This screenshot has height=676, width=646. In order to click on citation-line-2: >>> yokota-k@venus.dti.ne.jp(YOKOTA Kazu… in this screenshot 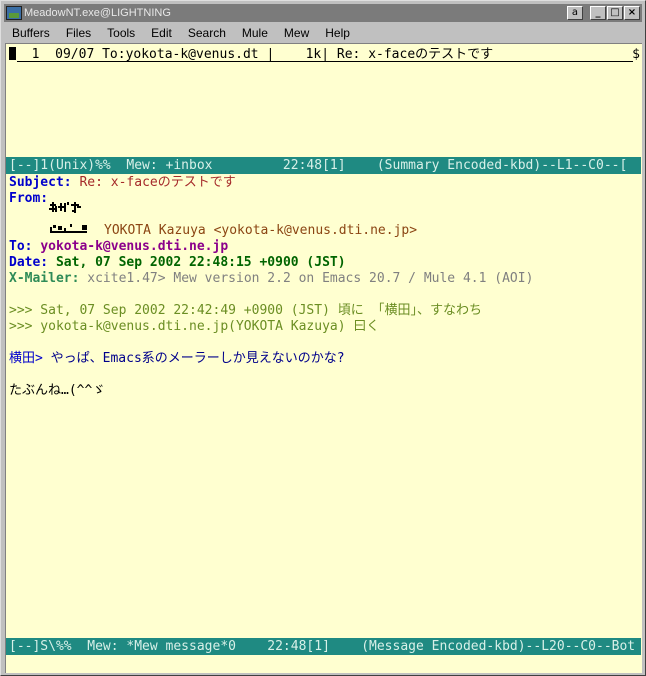, I will do `click(194, 326)`.